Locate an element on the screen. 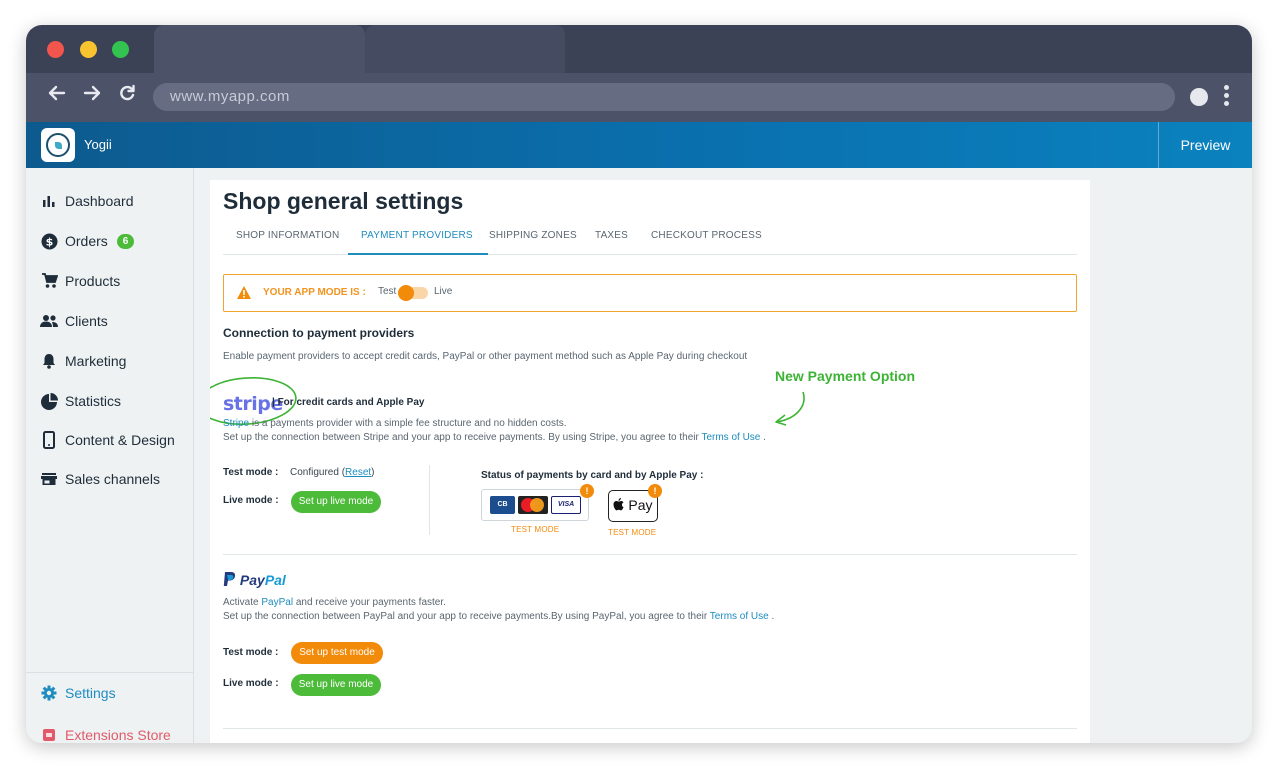 Image resolution: width=1278 pixels, height=769 pixels. paypal-terms-link: Terms of Use is located at coordinates (739, 616).